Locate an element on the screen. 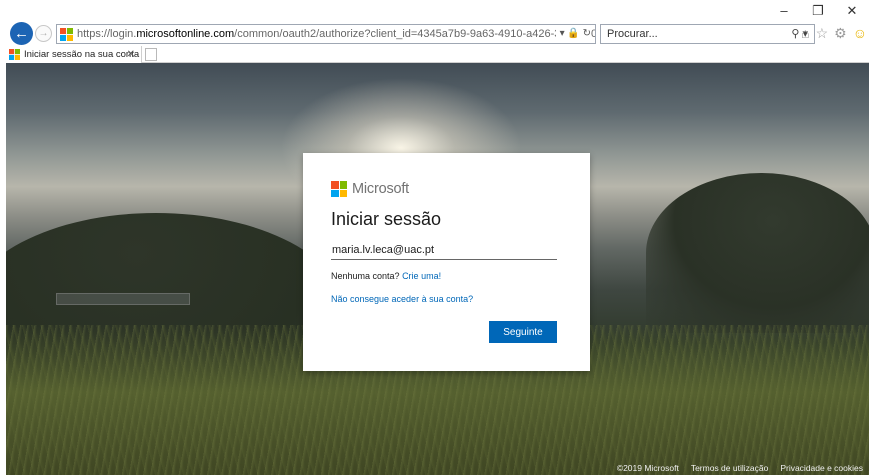  next-button: Seguinte is located at coordinates (523, 332).